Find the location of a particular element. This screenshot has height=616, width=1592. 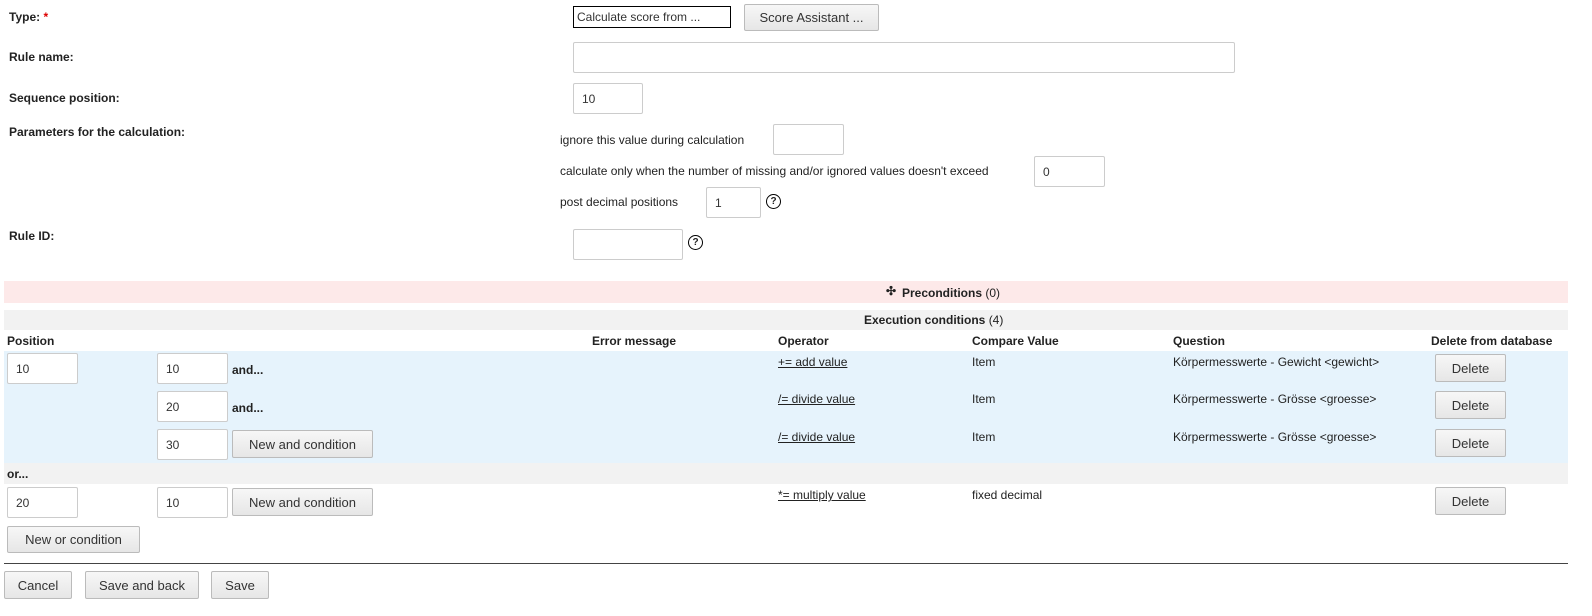

operator-link: += add value is located at coordinates (812, 362).